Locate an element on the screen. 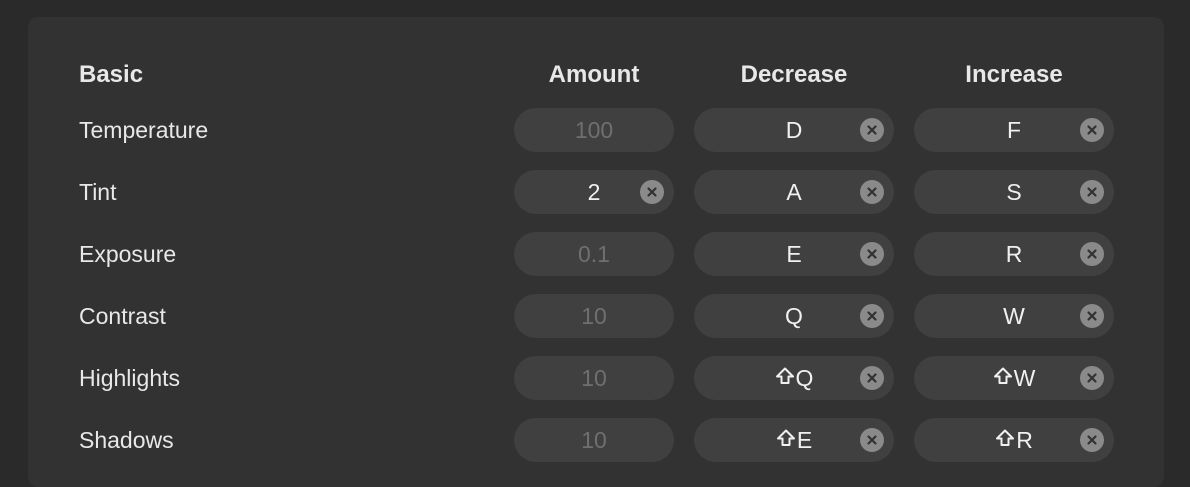 Image resolution: width=1190 pixels, height=487 pixels. increase-shortcut-field: S is located at coordinates (1014, 192).